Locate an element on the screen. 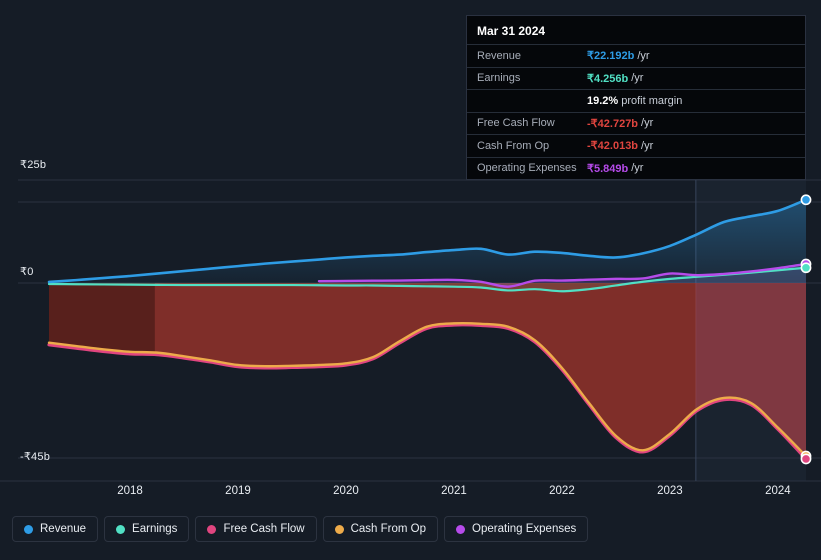 The image size is (821, 560). series-endpoint-revenue is located at coordinates (806, 200).